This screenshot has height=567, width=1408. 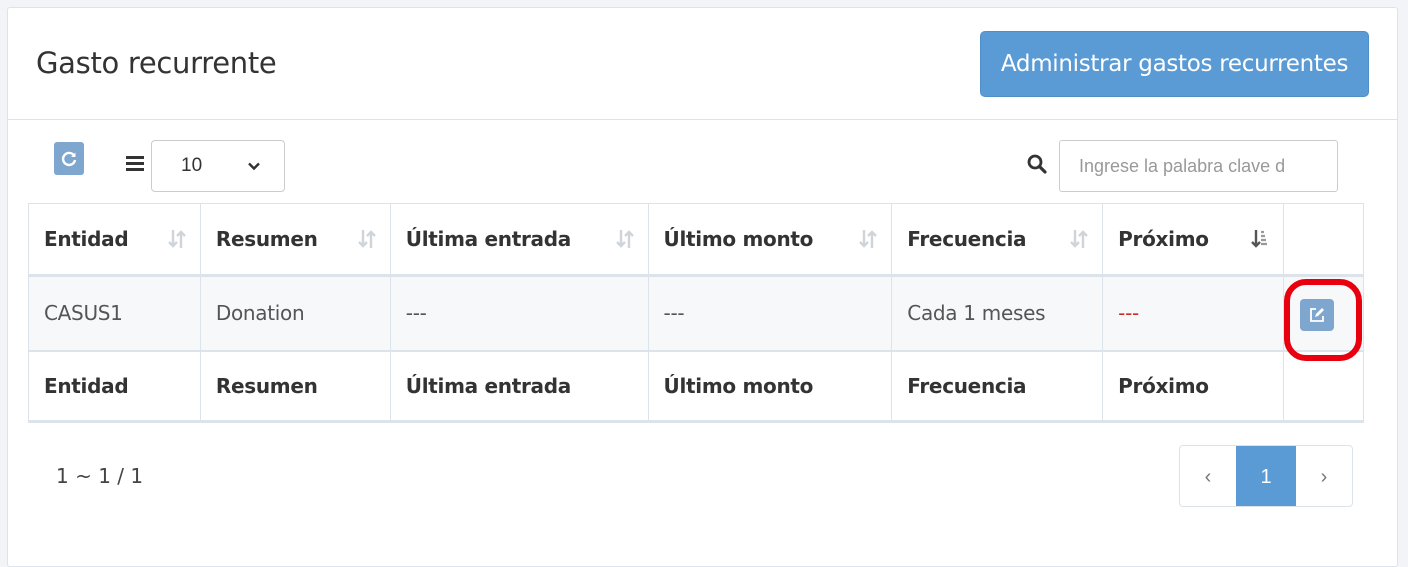 I want to click on pagination-info: 1 ~ 1 / 1, so click(x=100, y=476).